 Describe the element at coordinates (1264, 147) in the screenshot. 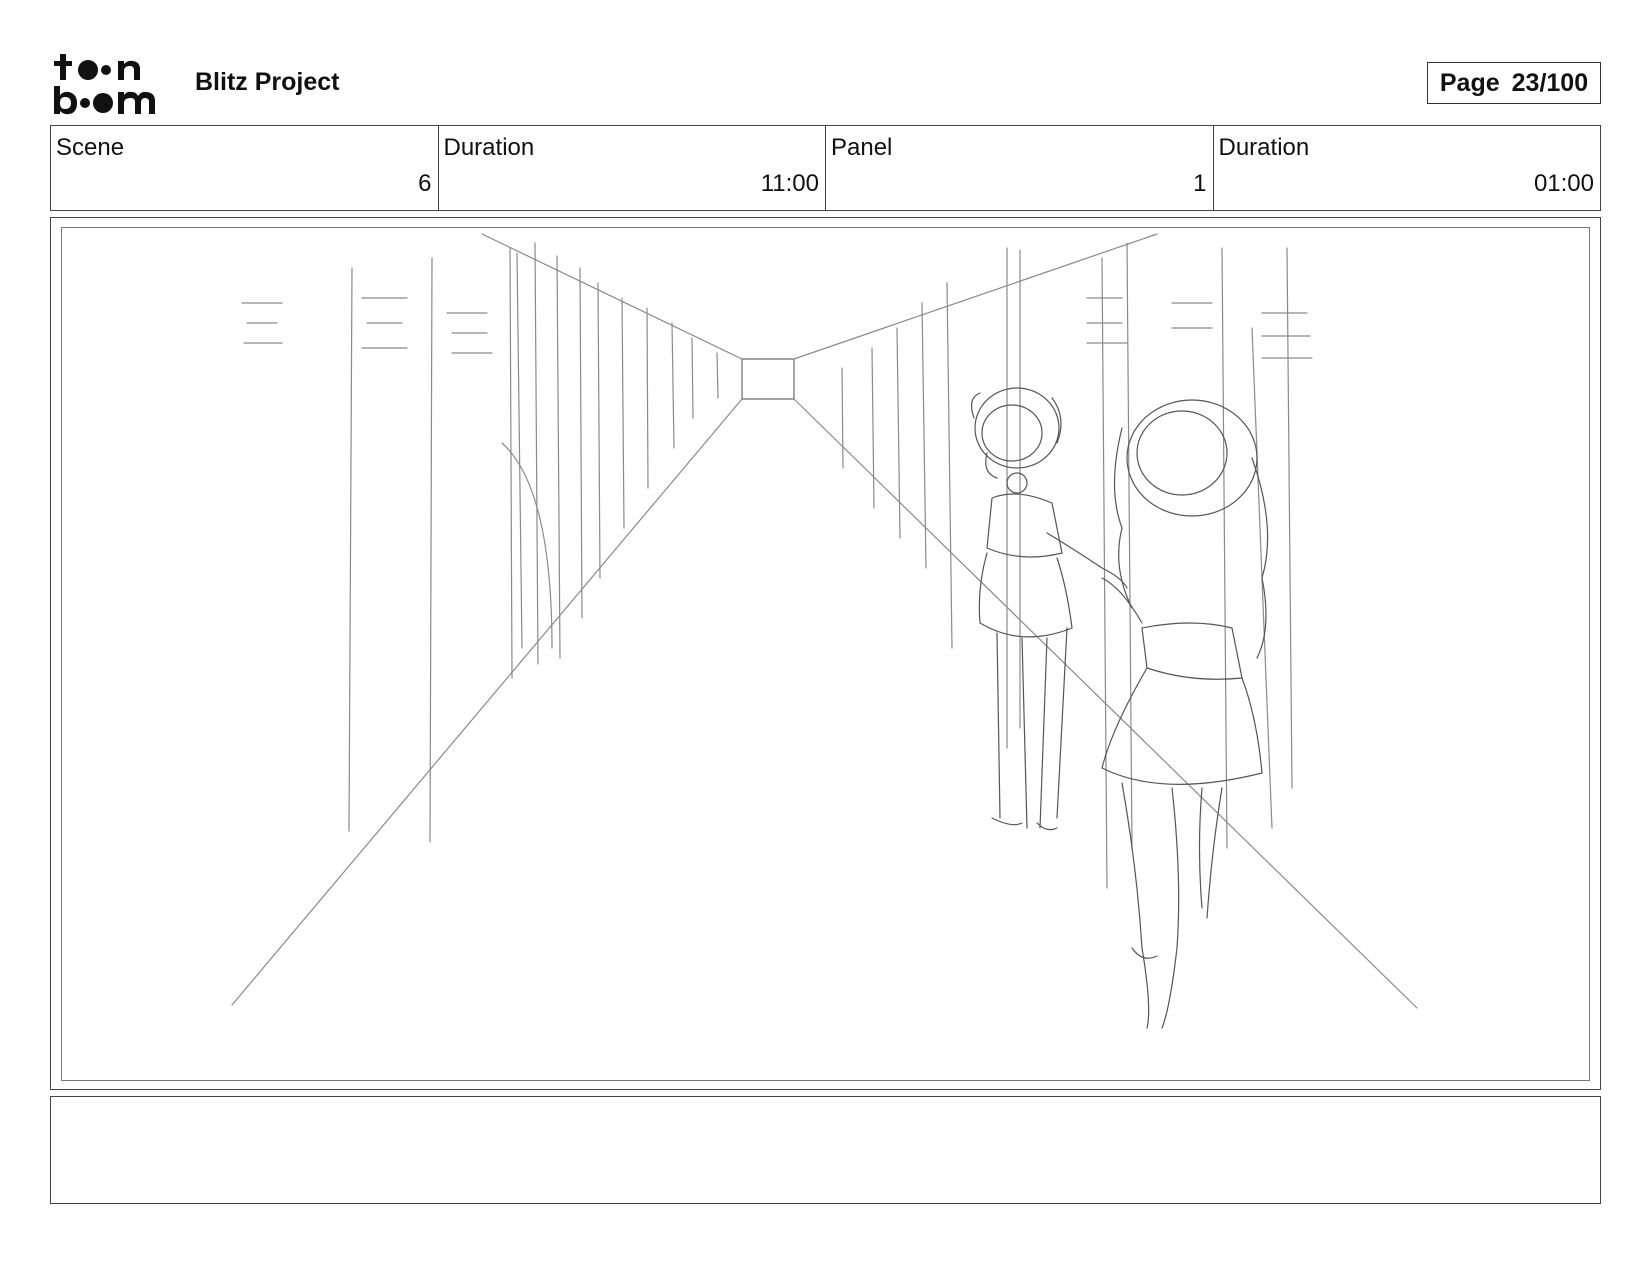

I see `panel-duration-label: Duration` at that location.